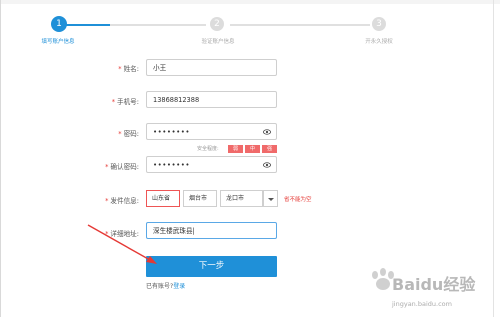 This screenshot has width=500, height=317. Describe the element at coordinates (298, 200) in the screenshot. I see `shipping-error: 省不能为空` at that location.